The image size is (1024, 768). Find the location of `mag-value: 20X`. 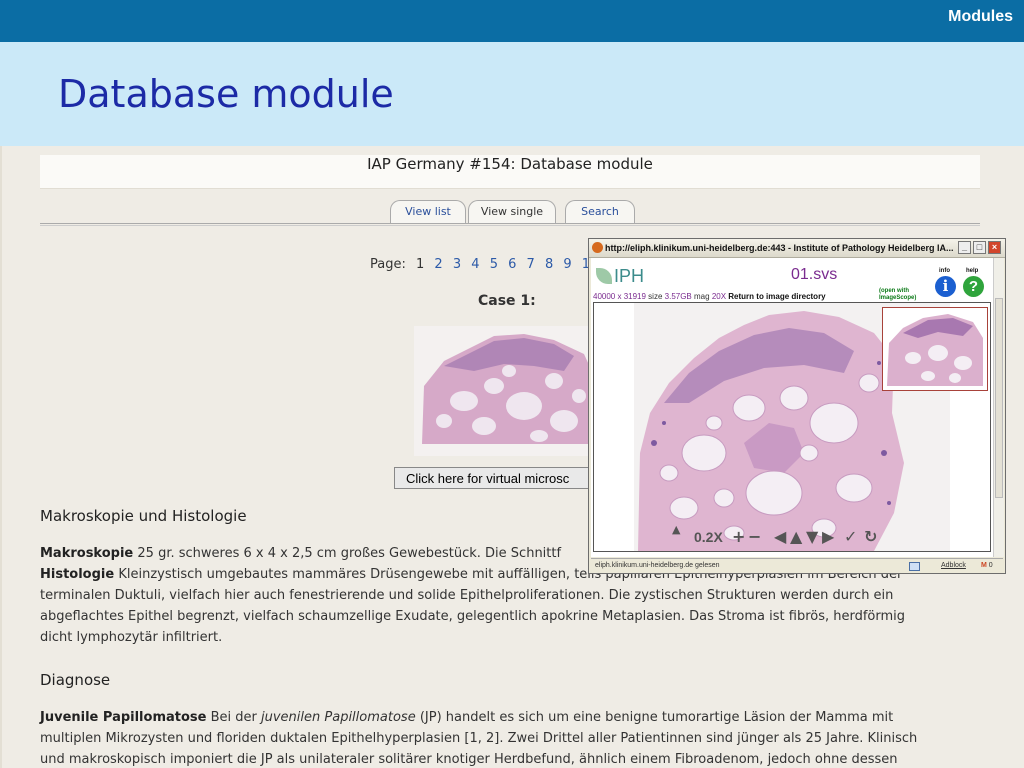

mag-value: 20X is located at coordinates (719, 296).